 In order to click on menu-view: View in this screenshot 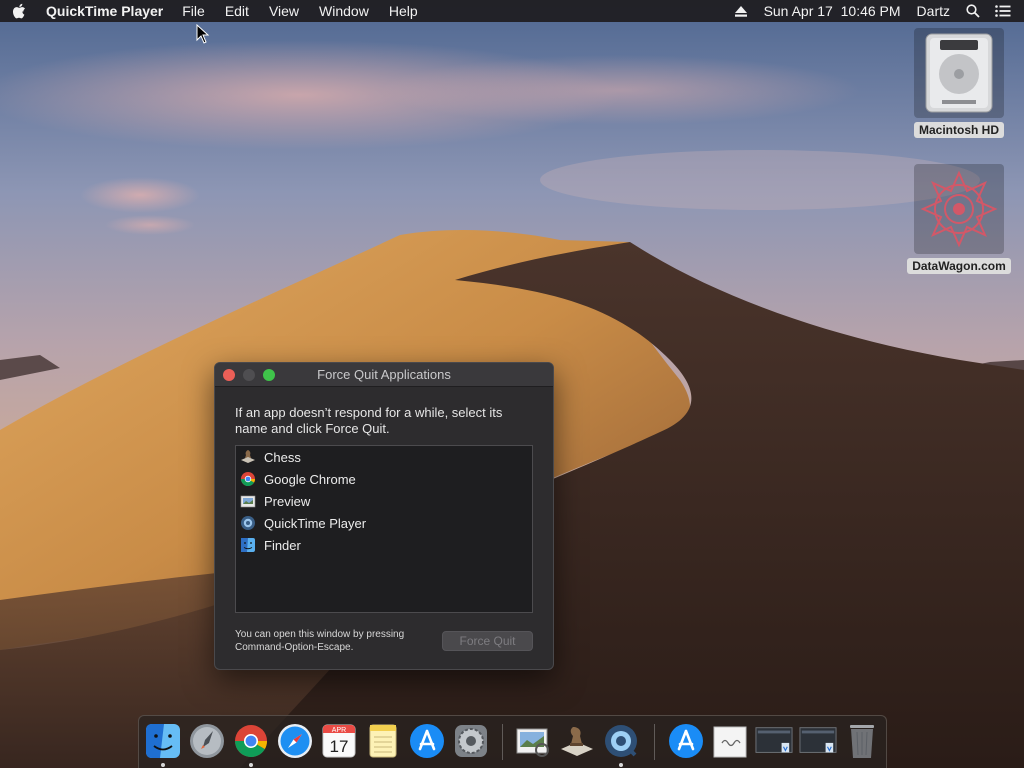, I will do `click(284, 11)`.